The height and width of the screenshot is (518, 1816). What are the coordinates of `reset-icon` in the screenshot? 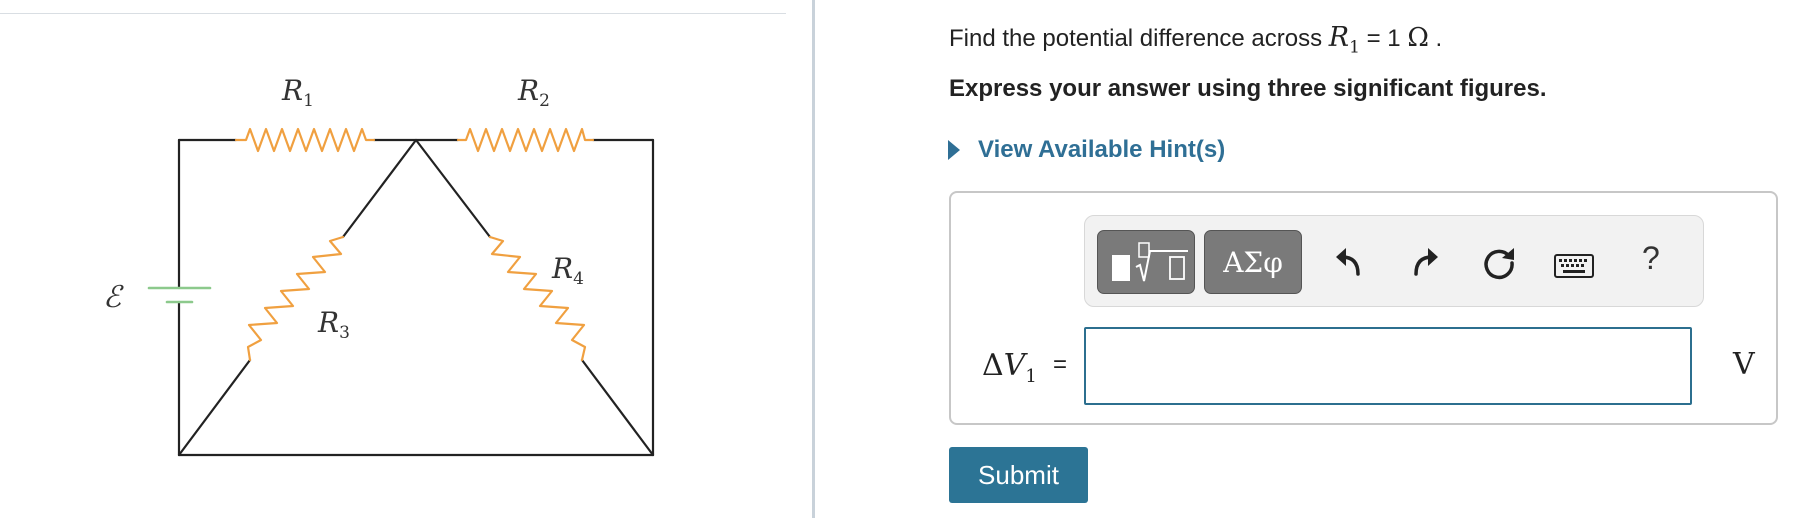 It's located at (1499, 262).